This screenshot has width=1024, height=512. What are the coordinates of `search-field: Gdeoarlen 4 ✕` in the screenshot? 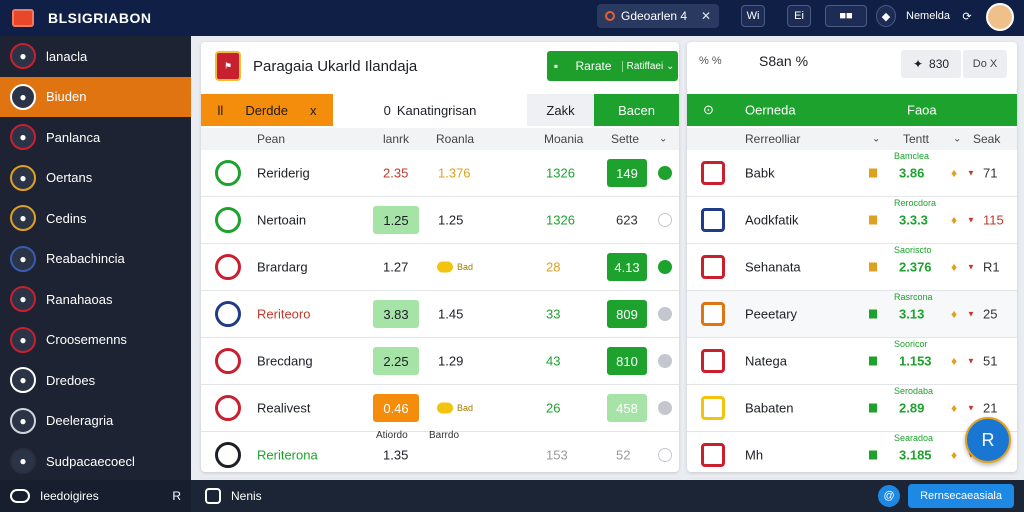 It's located at (658, 16).